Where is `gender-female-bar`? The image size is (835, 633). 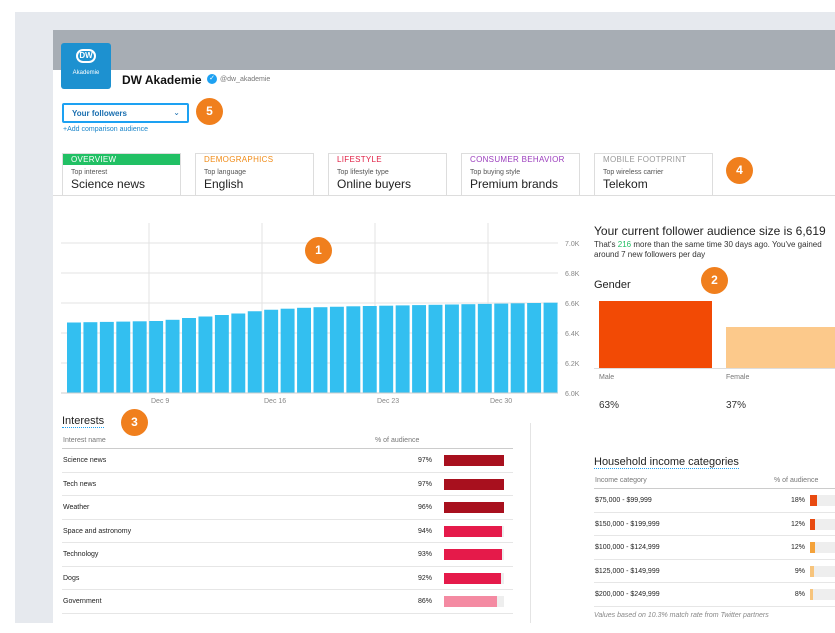
gender-female-bar is located at coordinates (780, 347).